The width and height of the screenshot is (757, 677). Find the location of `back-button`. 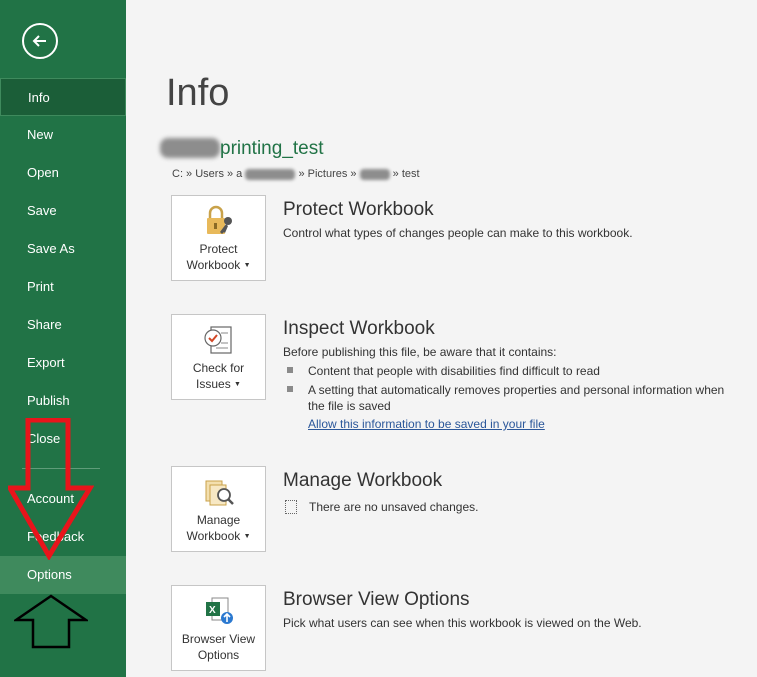

back-button is located at coordinates (40, 41).